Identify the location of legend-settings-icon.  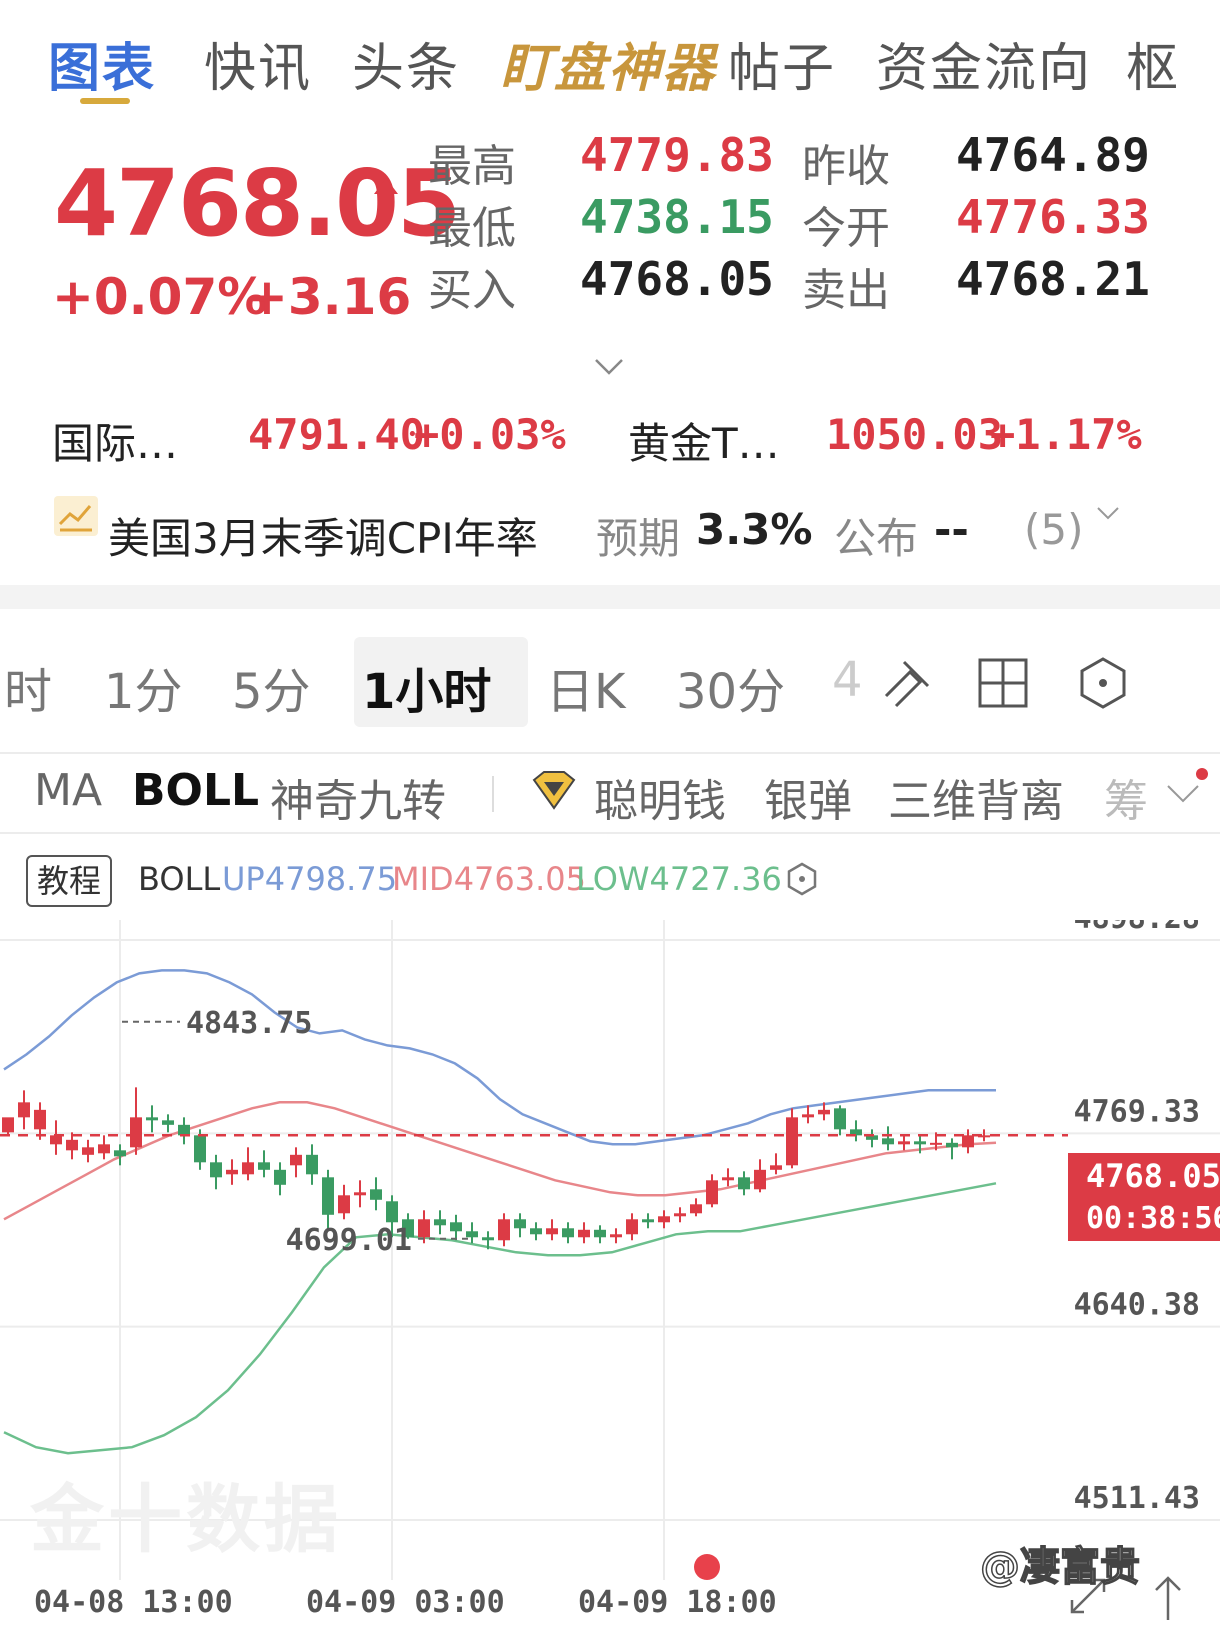
(802, 879).